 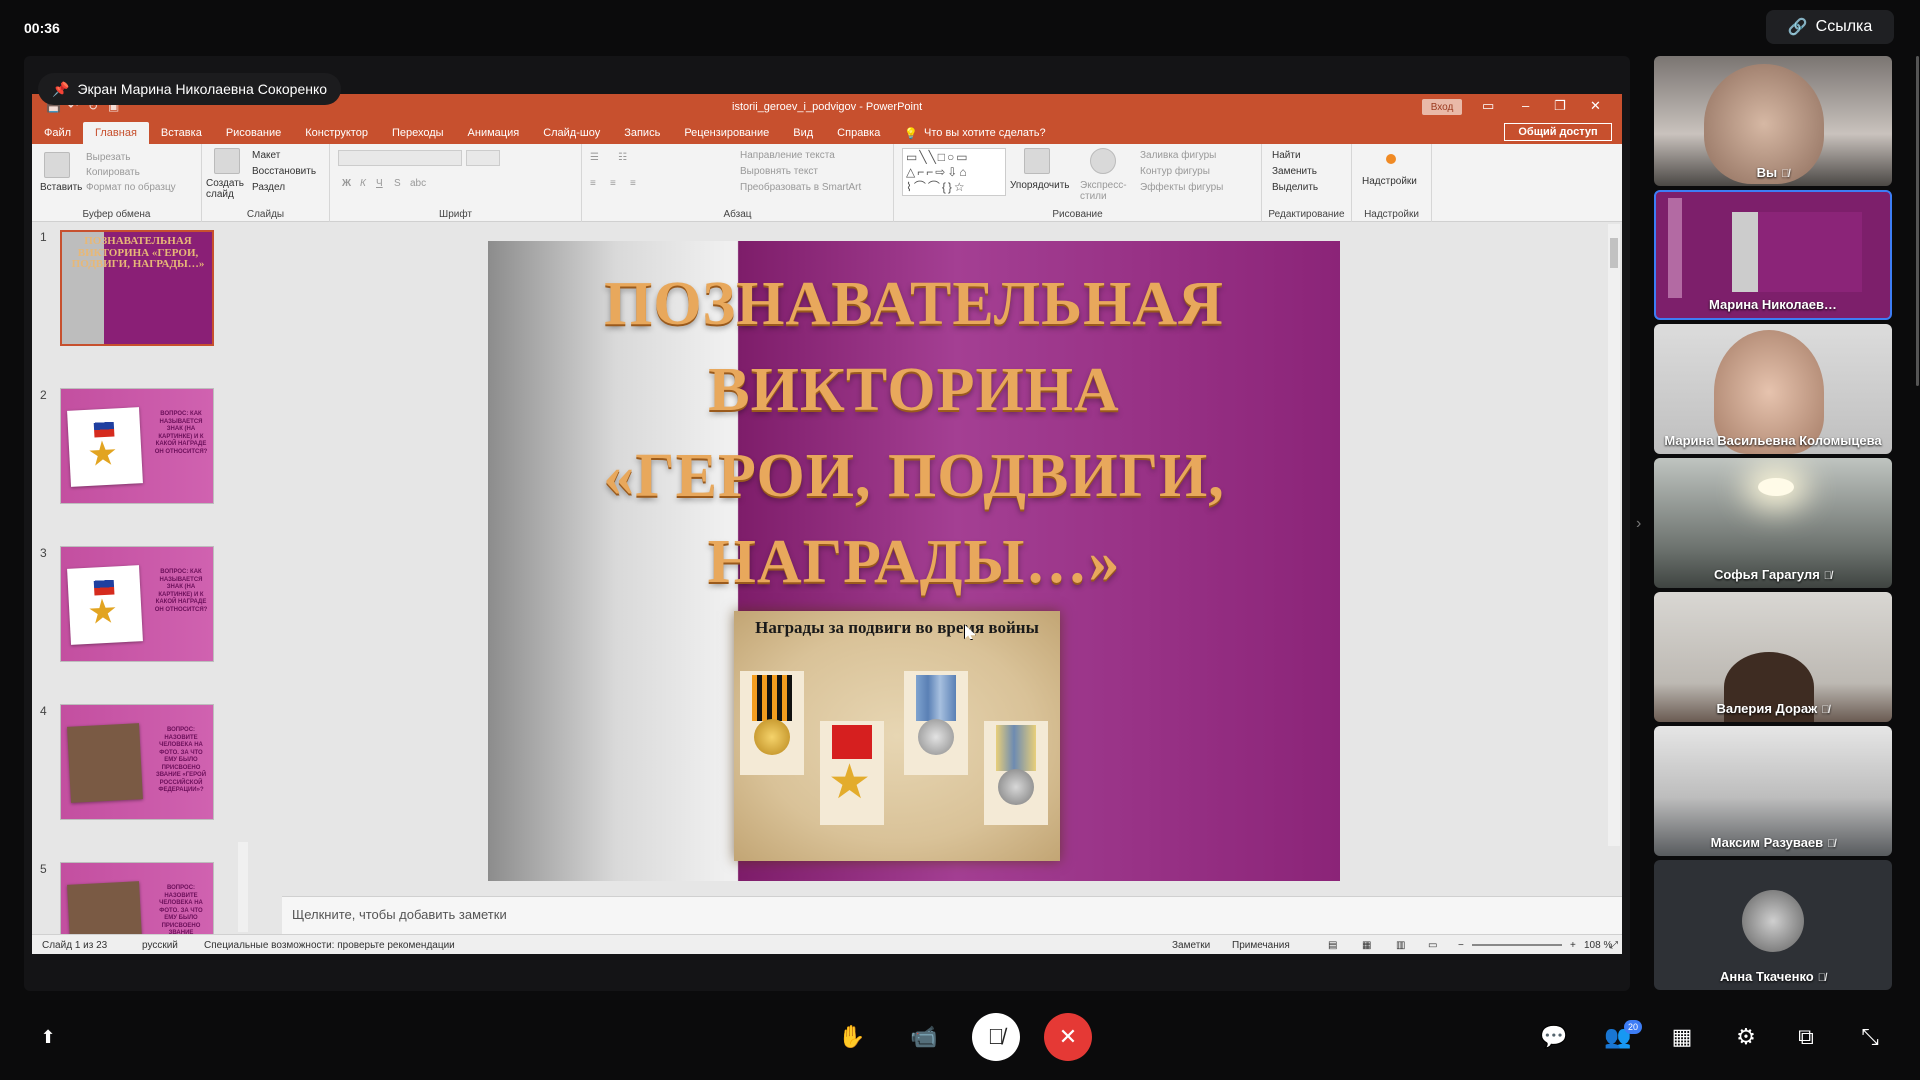 I want to click on picture-in-picture-icon: ⧉, so click(x=1806, y=1037).